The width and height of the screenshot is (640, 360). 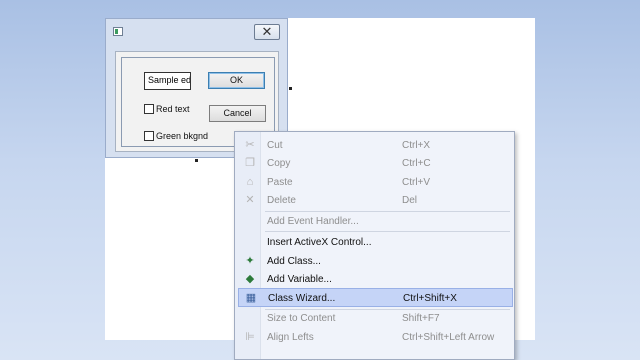 What do you see at coordinates (250, 182) in the screenshot?
I see `paste-icon: ⌂` at bounding box center [250, 182].